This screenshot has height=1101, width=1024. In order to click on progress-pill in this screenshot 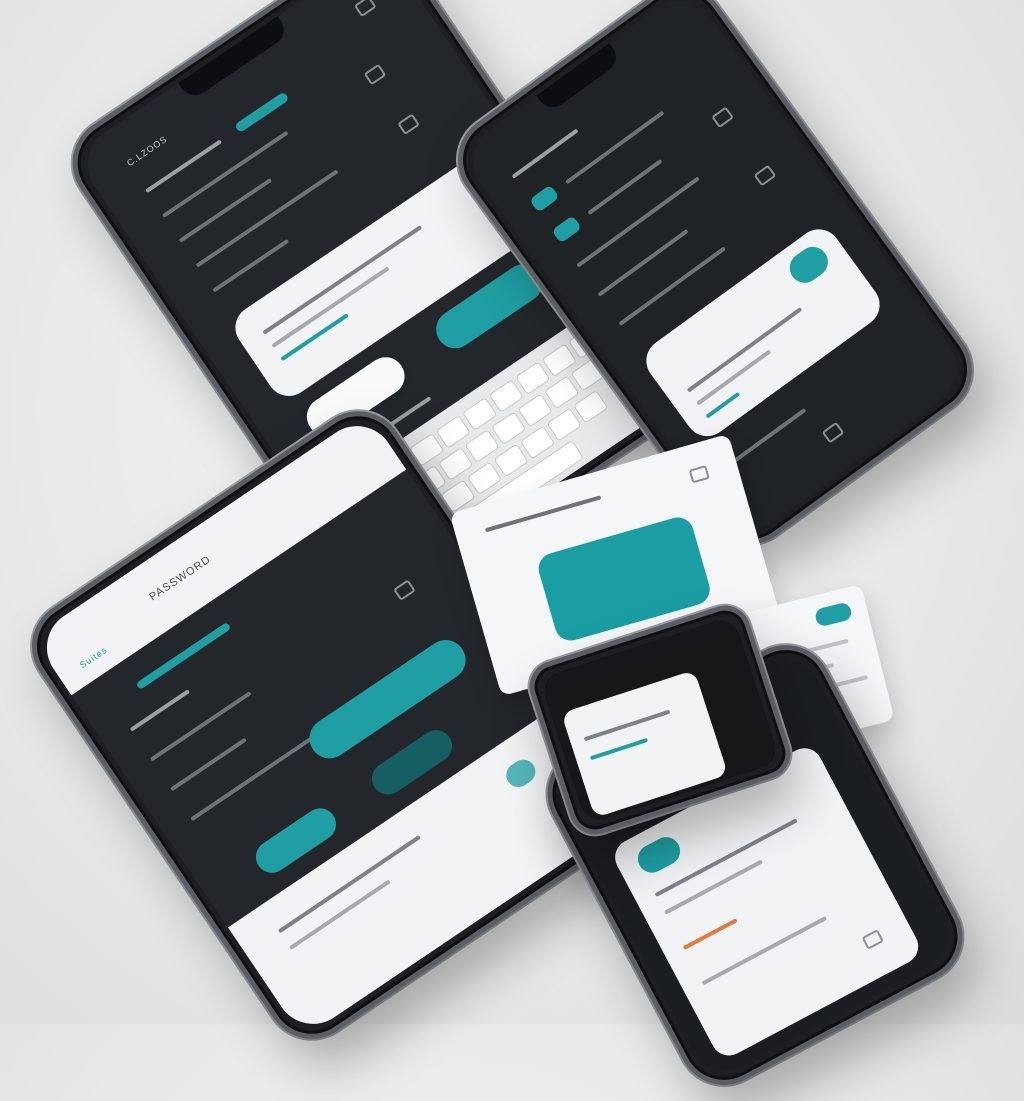, I will do `click(262, 112)`.